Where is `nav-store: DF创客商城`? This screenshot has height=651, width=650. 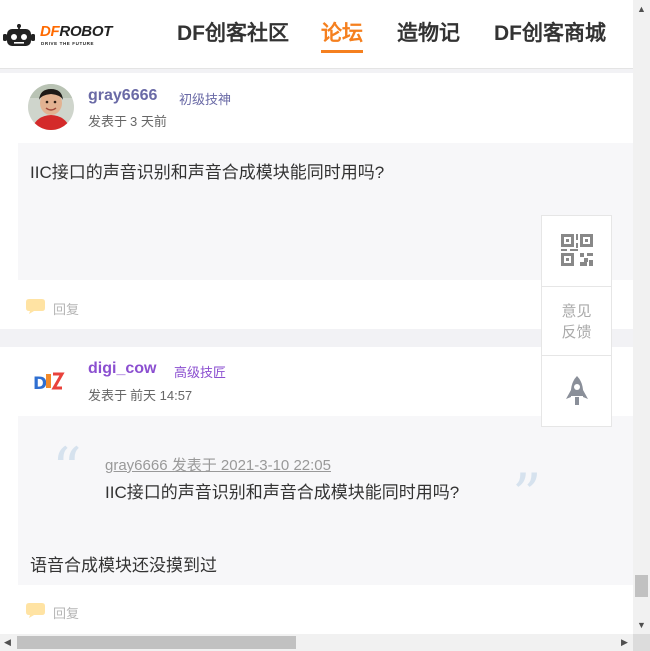 nav-store: DF创客商城 is located at coordinates (550, 32).